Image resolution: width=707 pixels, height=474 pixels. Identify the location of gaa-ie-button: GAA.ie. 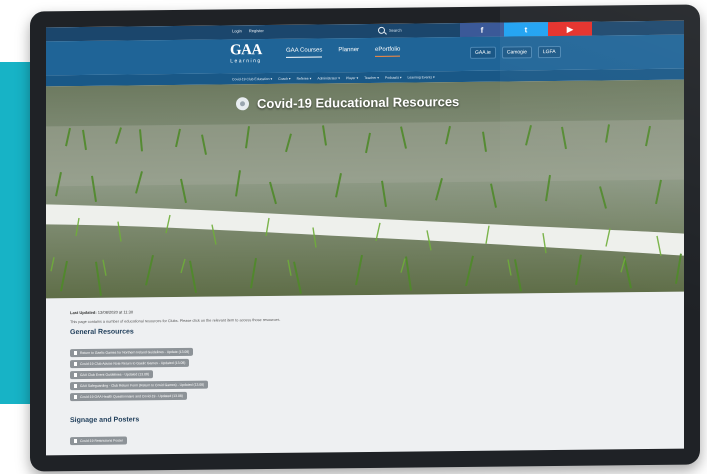
(483, 52).